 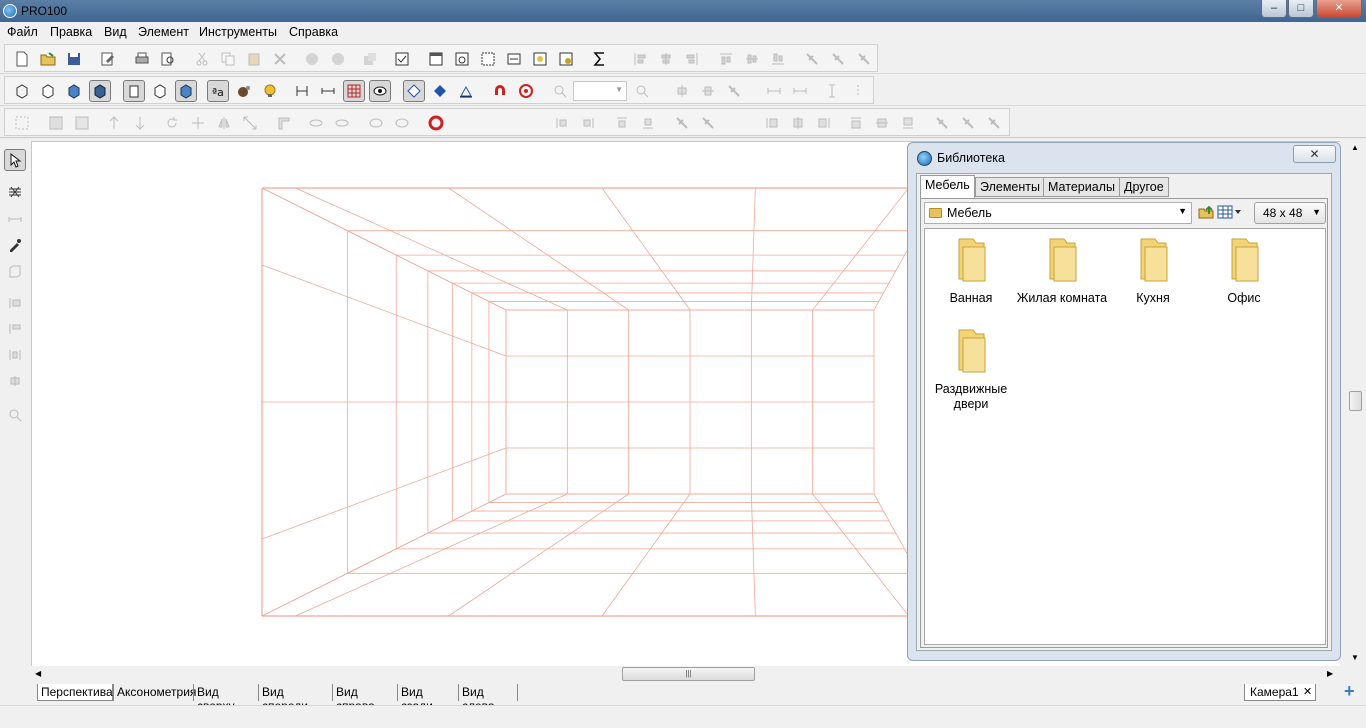 I want to click on menu-edit: Правка, so click(x=71, y=32).